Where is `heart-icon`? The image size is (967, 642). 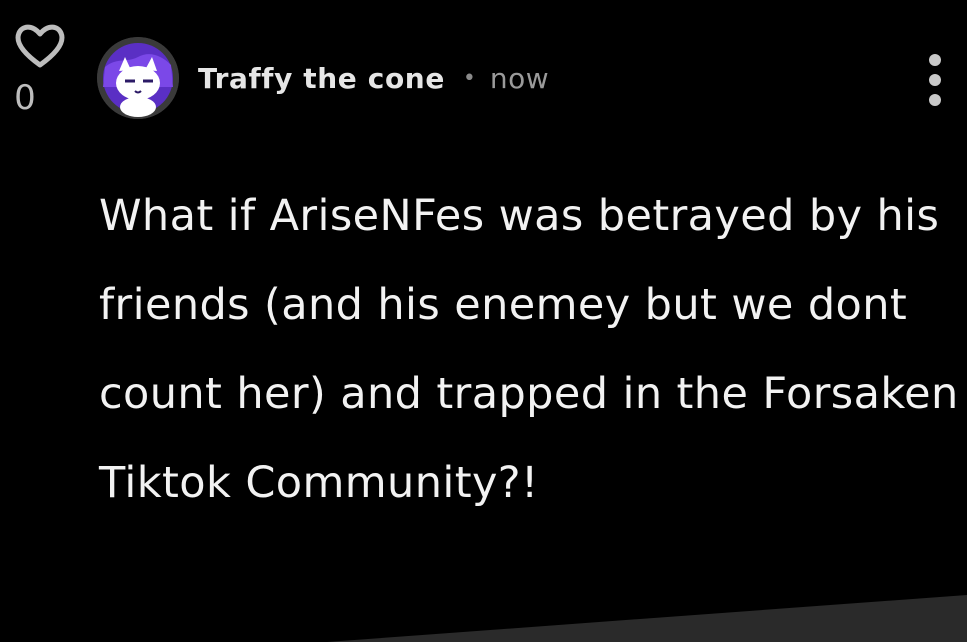 heart-icon is located at coordinates (40, 46).